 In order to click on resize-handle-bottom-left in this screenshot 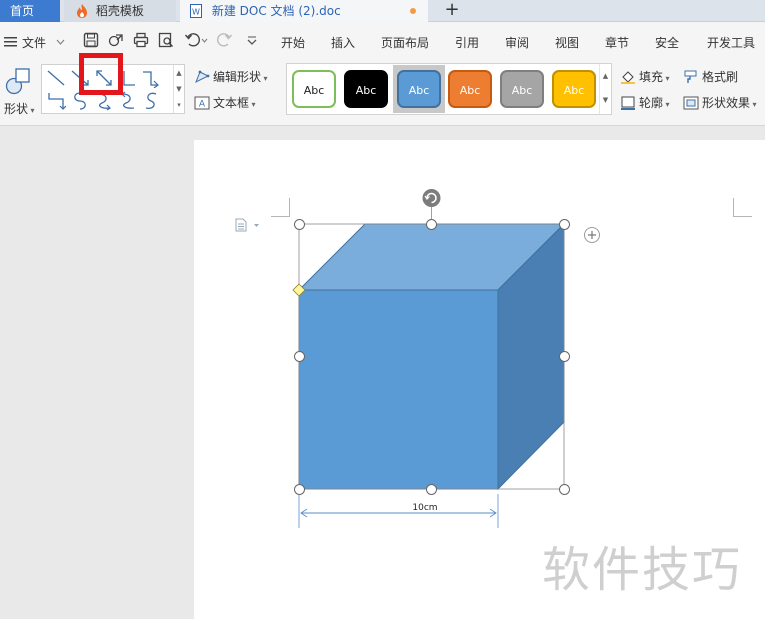, I will do `click(299, 489)`.